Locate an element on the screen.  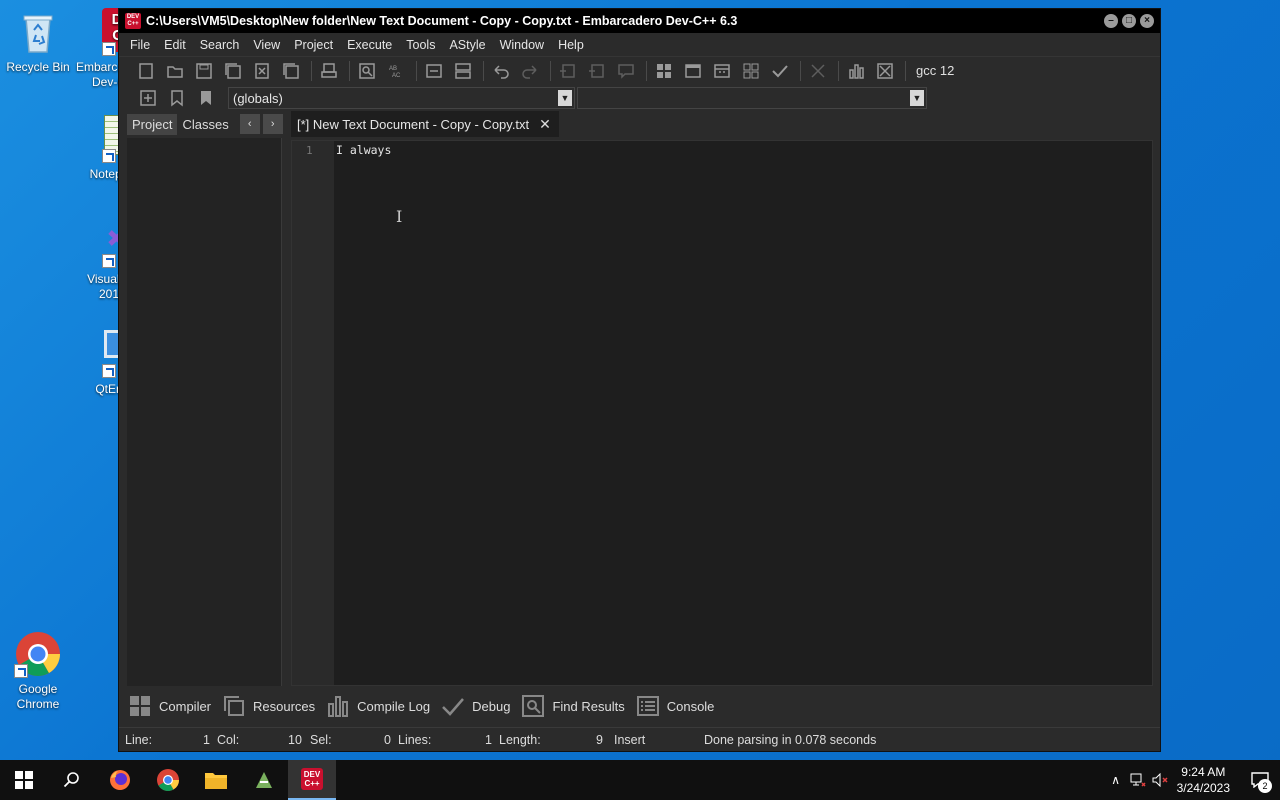
tab-classes: Classes is located at coordinates (205, 124).